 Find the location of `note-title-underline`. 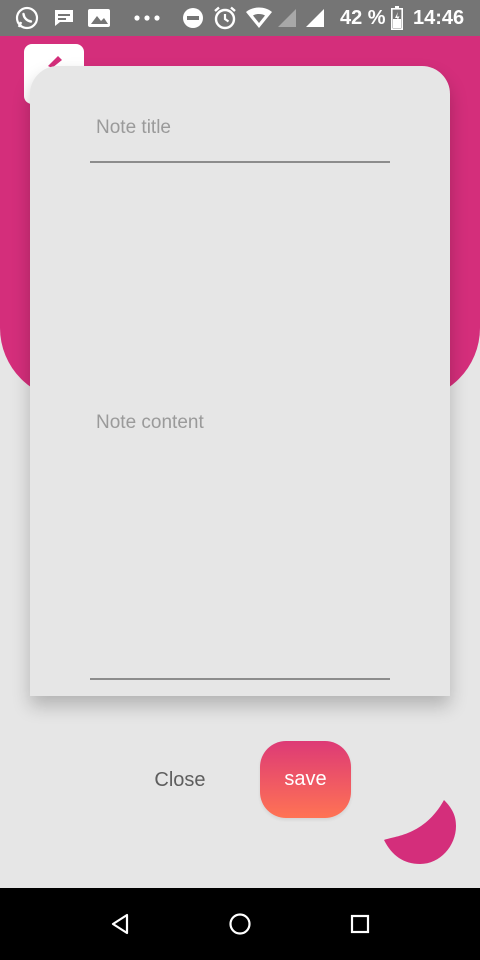

note-title-underline is located at coordinates (240, 162).